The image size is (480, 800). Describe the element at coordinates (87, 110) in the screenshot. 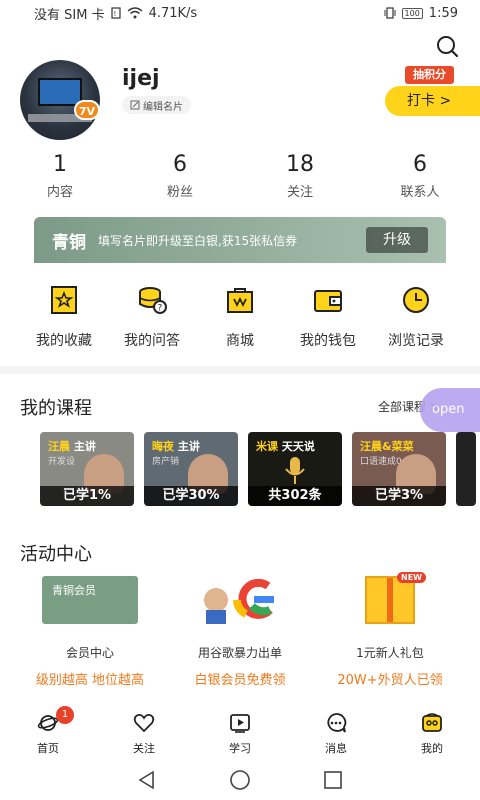

I see `level-badge: 7V` at that location.